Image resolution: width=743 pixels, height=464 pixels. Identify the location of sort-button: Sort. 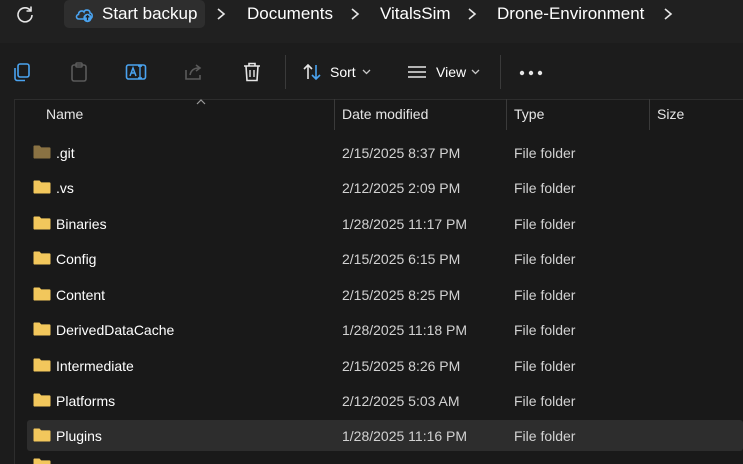
(339, 72).